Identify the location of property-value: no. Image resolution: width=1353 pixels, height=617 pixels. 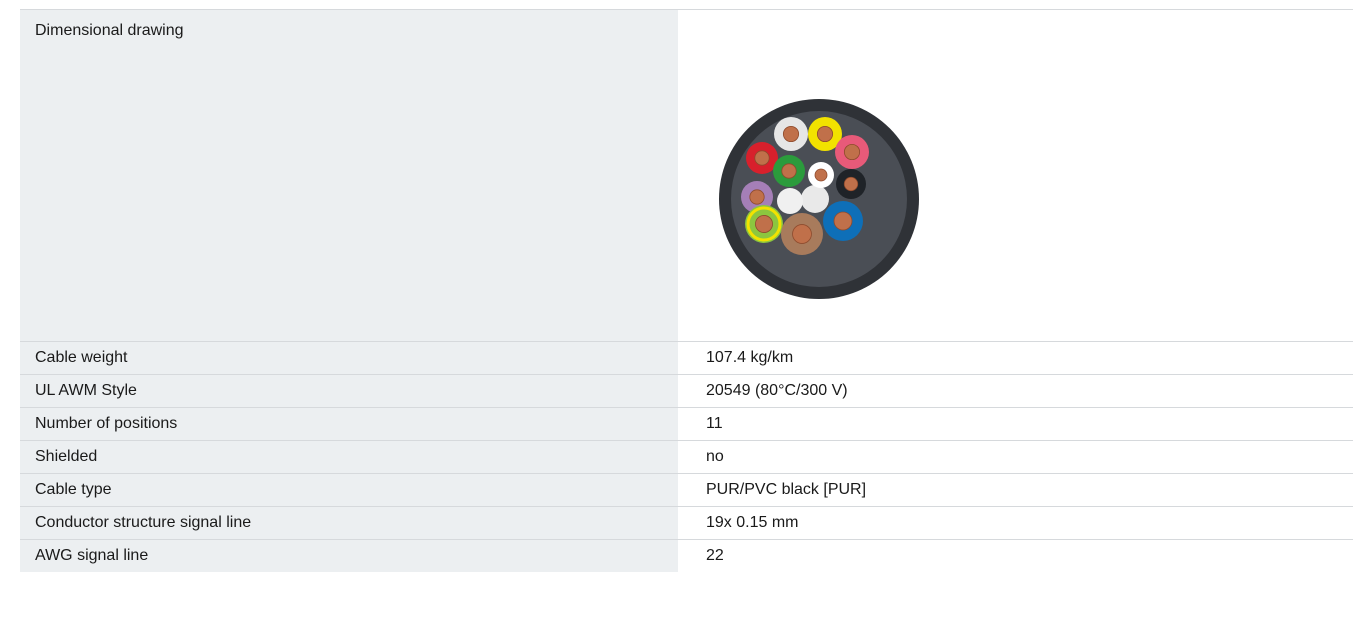
(1015, 457).